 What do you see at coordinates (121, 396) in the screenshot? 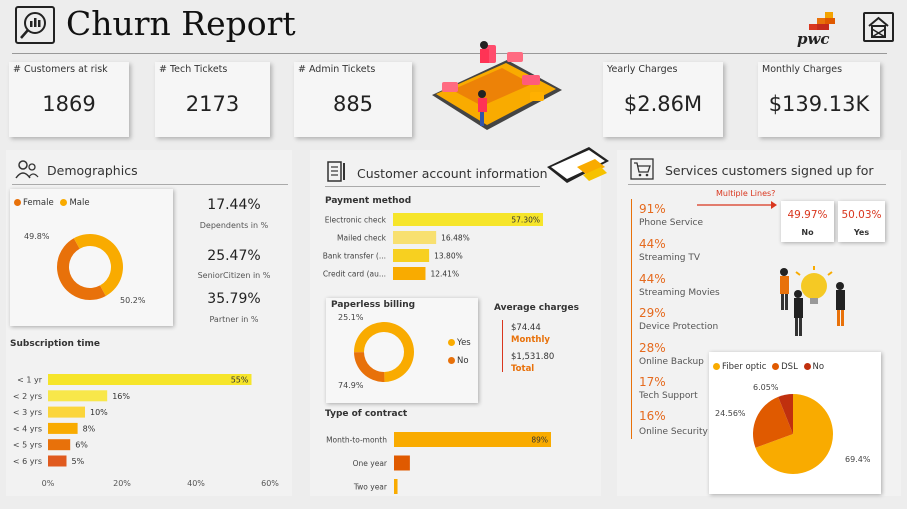
I see `bar-data-label: 16%` at bounding box center [121, 396].